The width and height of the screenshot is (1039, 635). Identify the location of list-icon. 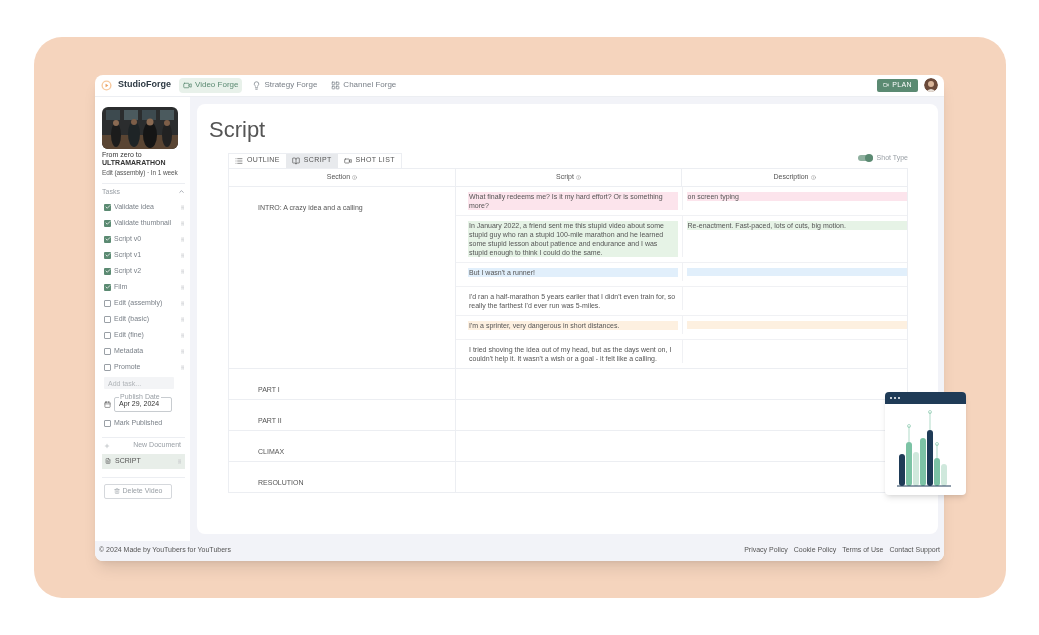
(239, 160).